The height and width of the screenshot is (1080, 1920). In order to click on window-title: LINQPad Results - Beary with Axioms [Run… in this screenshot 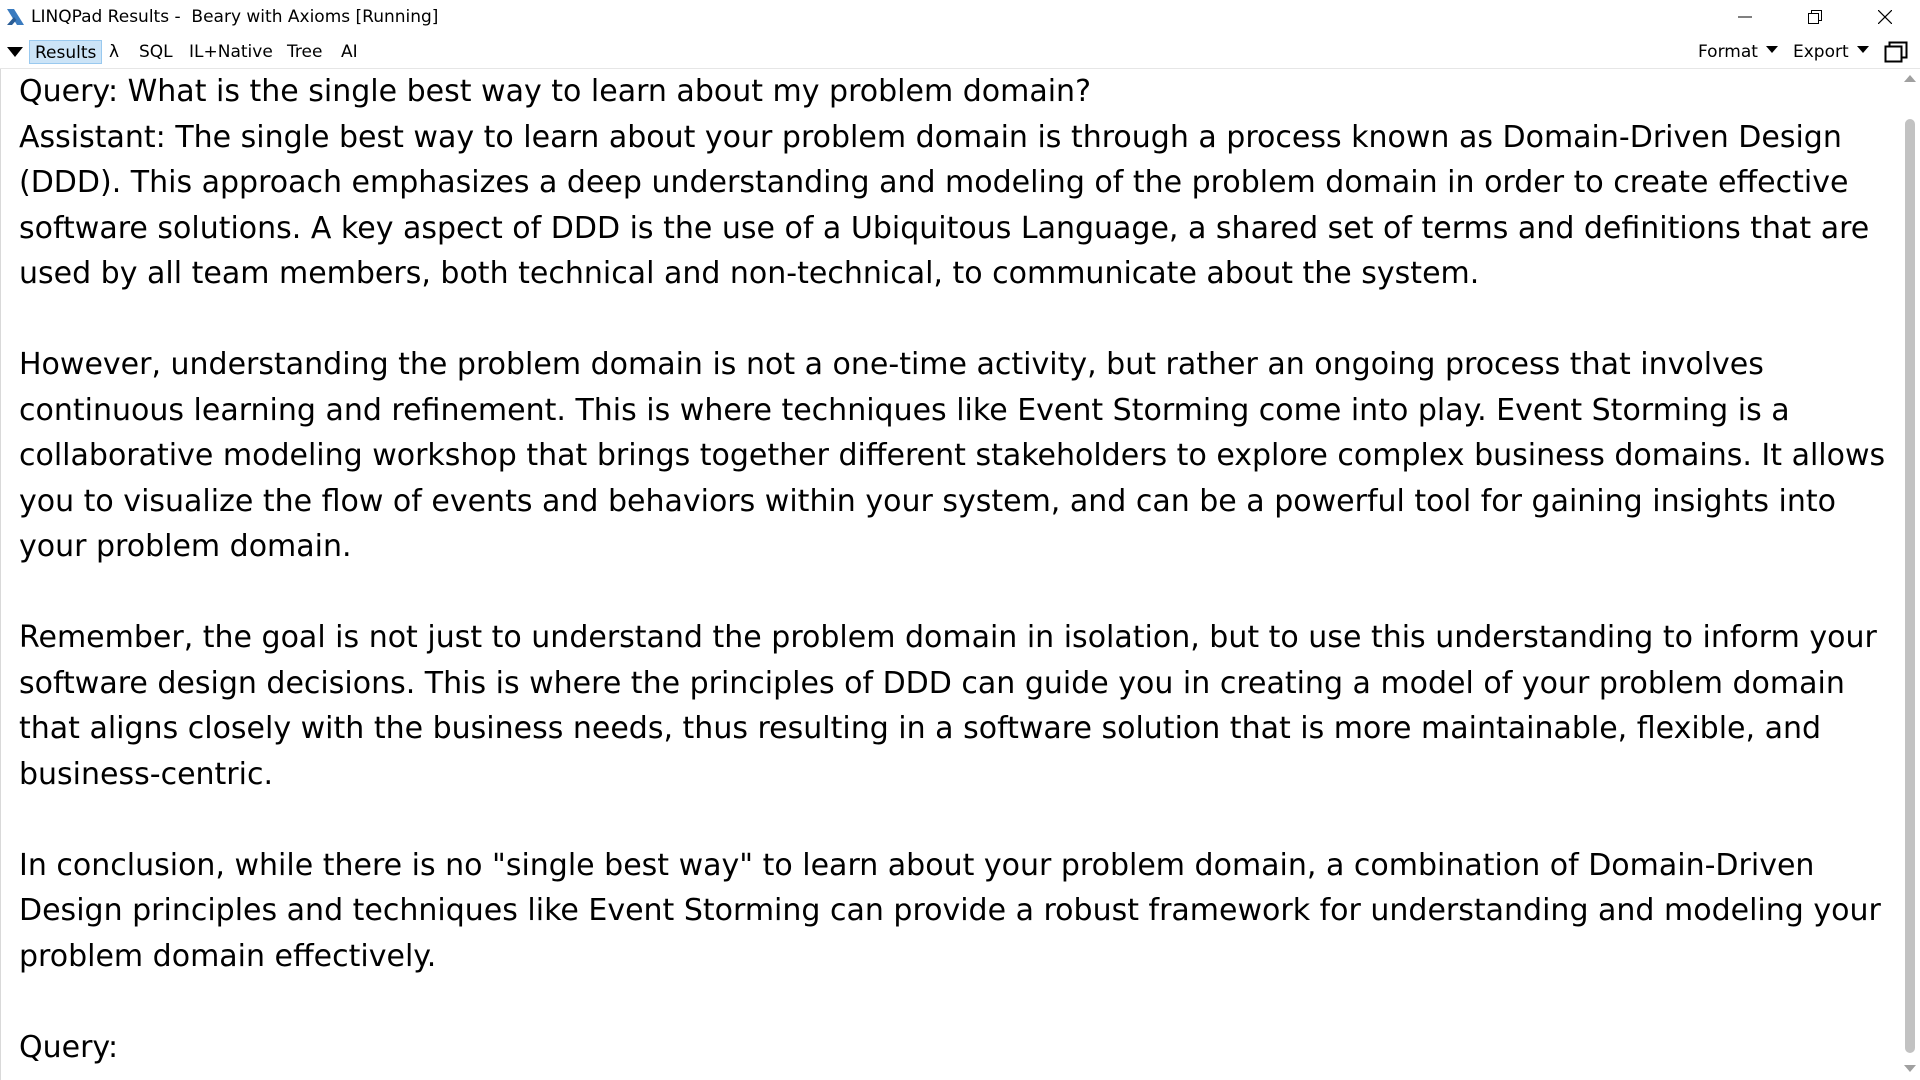, I will do `click(235, 17)`.